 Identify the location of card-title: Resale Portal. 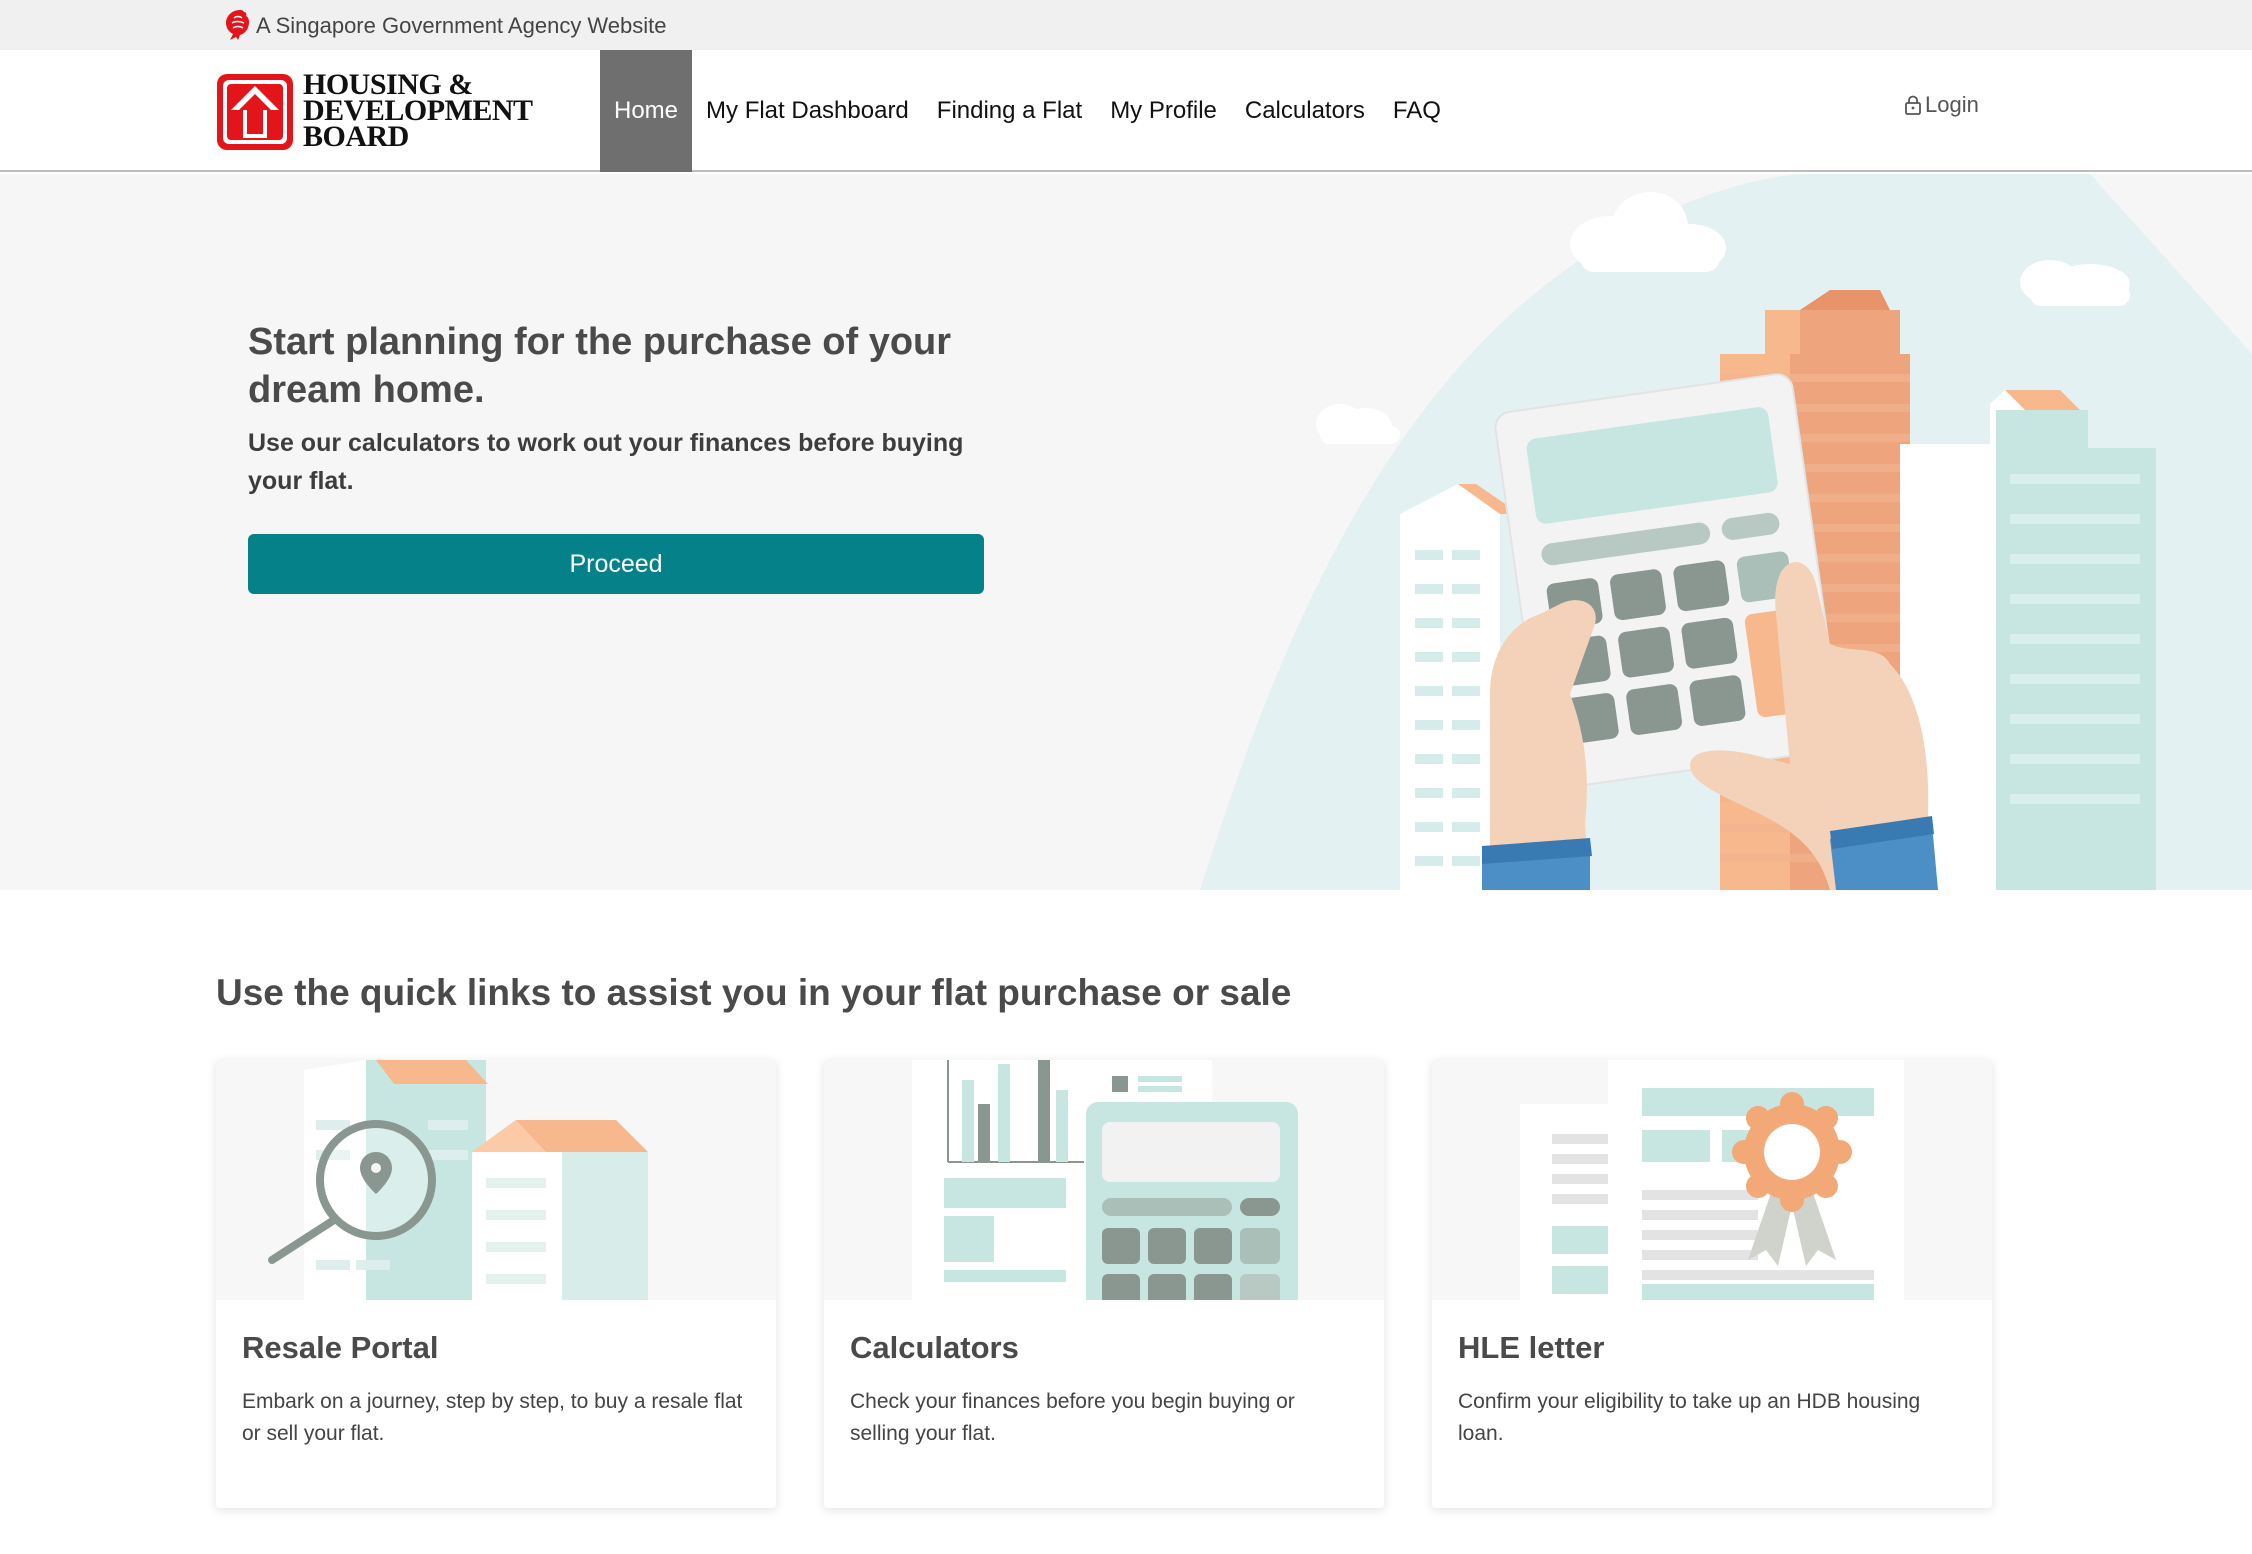
(340, 1347).